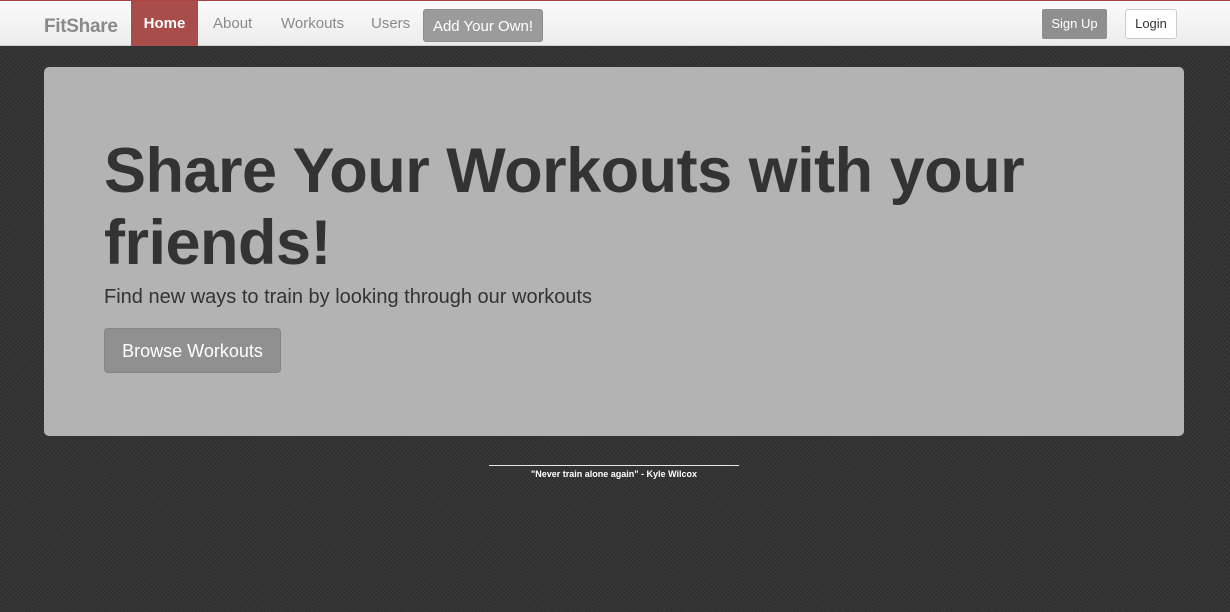 This screenshot has height=612, width=1230. Describe the element at coordinates (483, 25) in the screenshot. I see `add-your-own-button: Add Your Own!` at that location.